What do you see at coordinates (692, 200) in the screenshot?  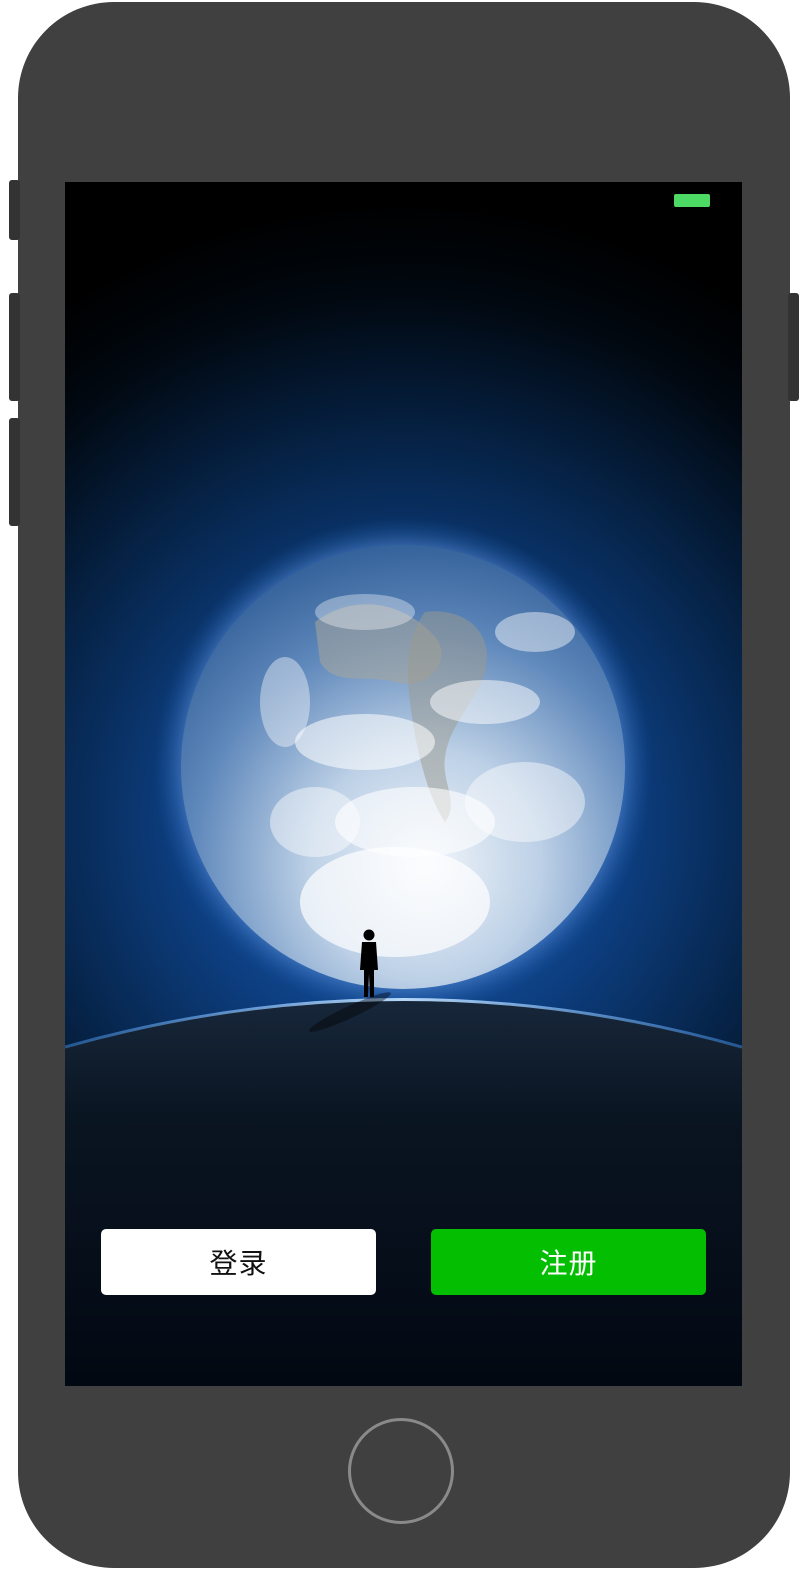 I see `battery-icon` at bounding box center [692, 200].